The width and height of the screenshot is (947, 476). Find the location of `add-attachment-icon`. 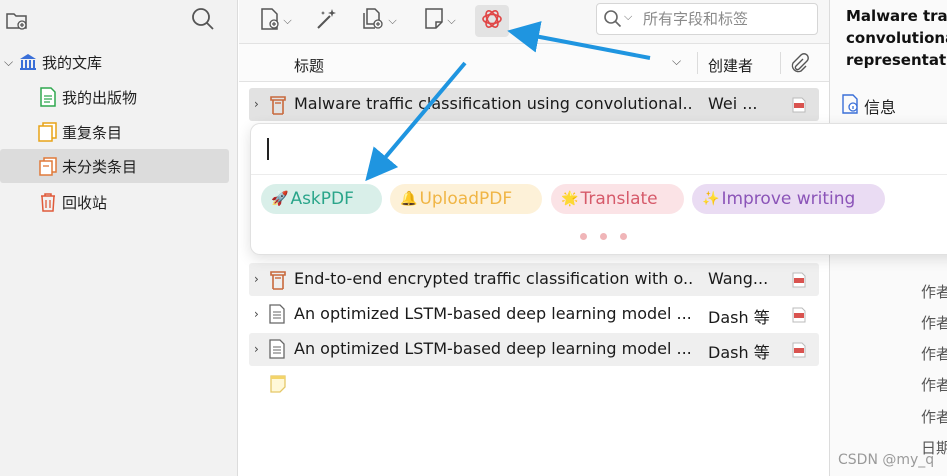

add-attachment-icon is located at coordinates (373, 21).